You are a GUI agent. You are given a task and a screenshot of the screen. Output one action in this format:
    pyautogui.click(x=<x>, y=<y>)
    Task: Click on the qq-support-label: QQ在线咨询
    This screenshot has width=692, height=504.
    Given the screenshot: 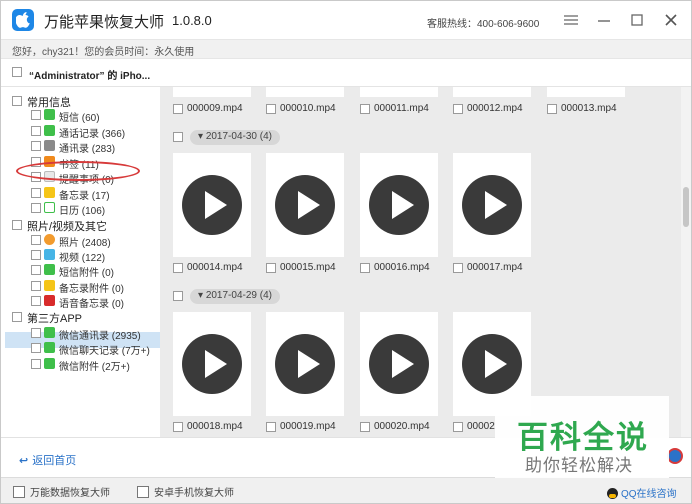 What is the action you would take?
    pyautogui.click(x=649, y=494)
    